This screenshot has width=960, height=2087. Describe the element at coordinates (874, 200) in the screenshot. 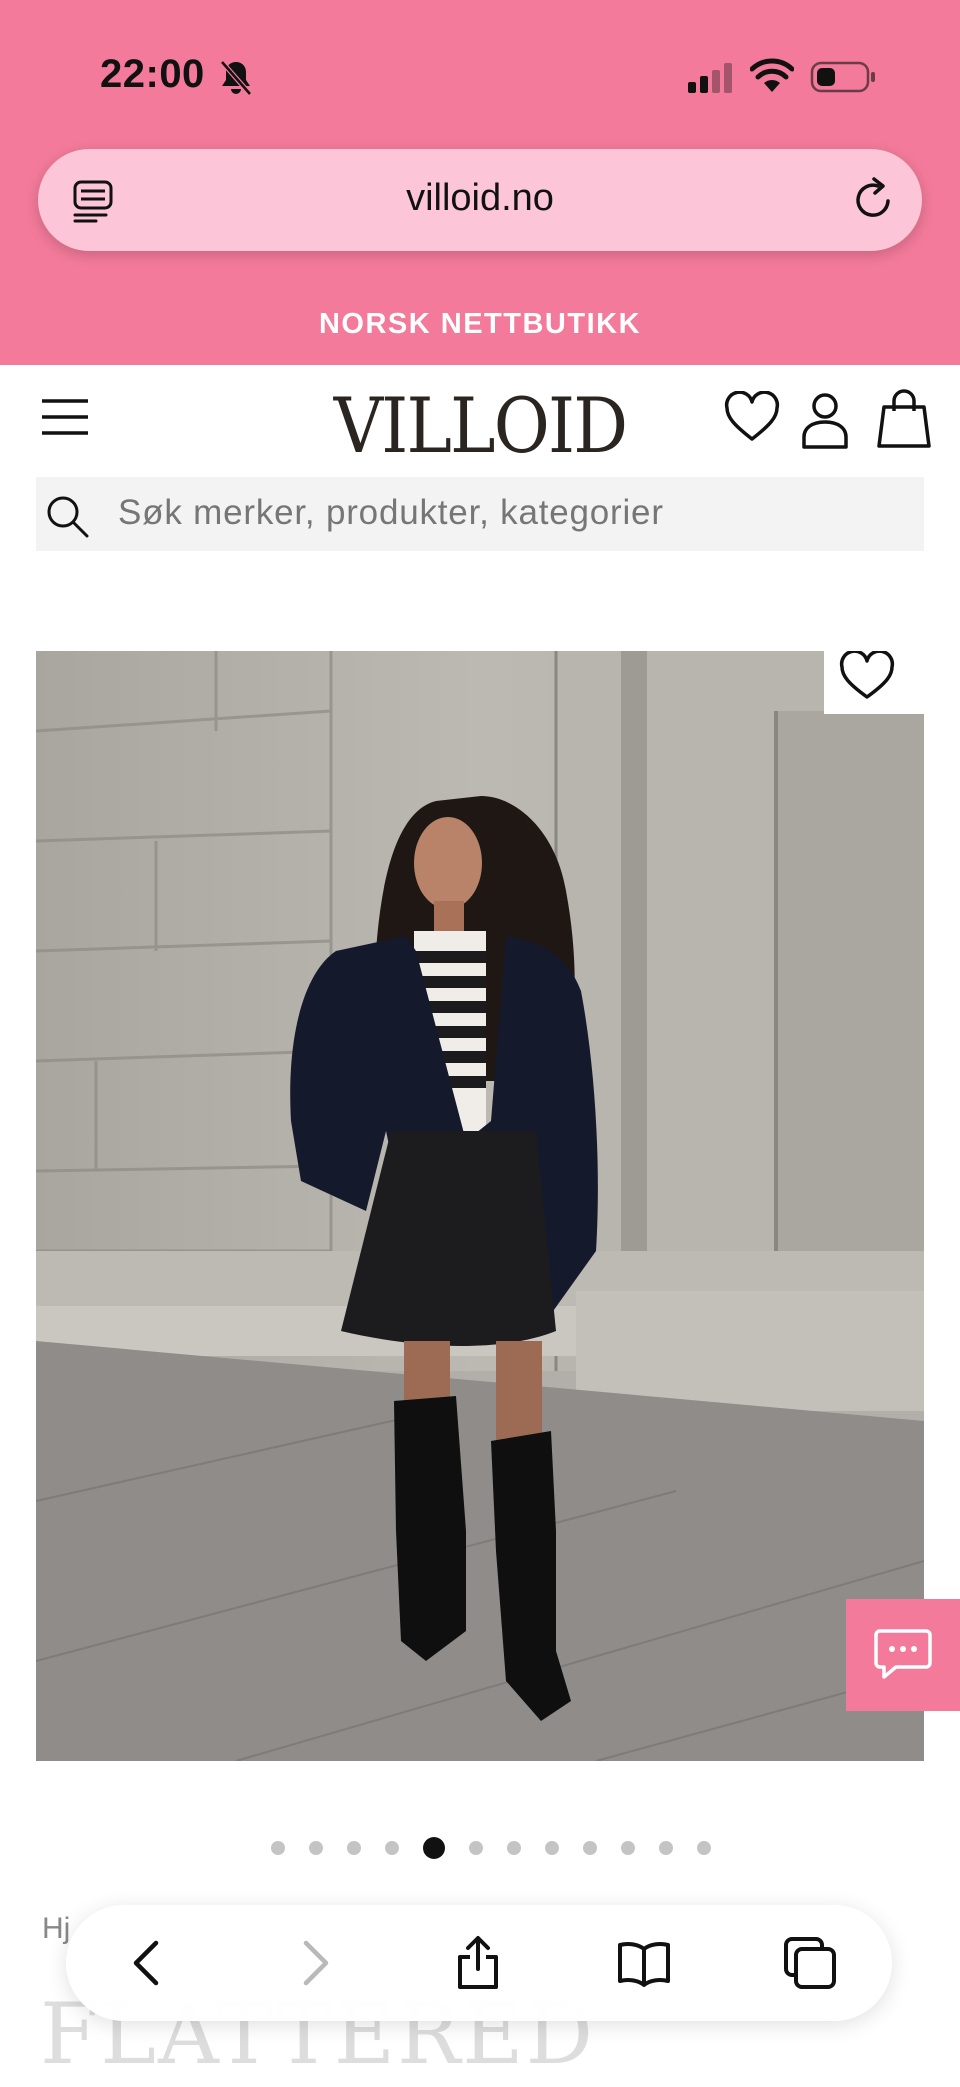

I see `reload-icon` at that location.